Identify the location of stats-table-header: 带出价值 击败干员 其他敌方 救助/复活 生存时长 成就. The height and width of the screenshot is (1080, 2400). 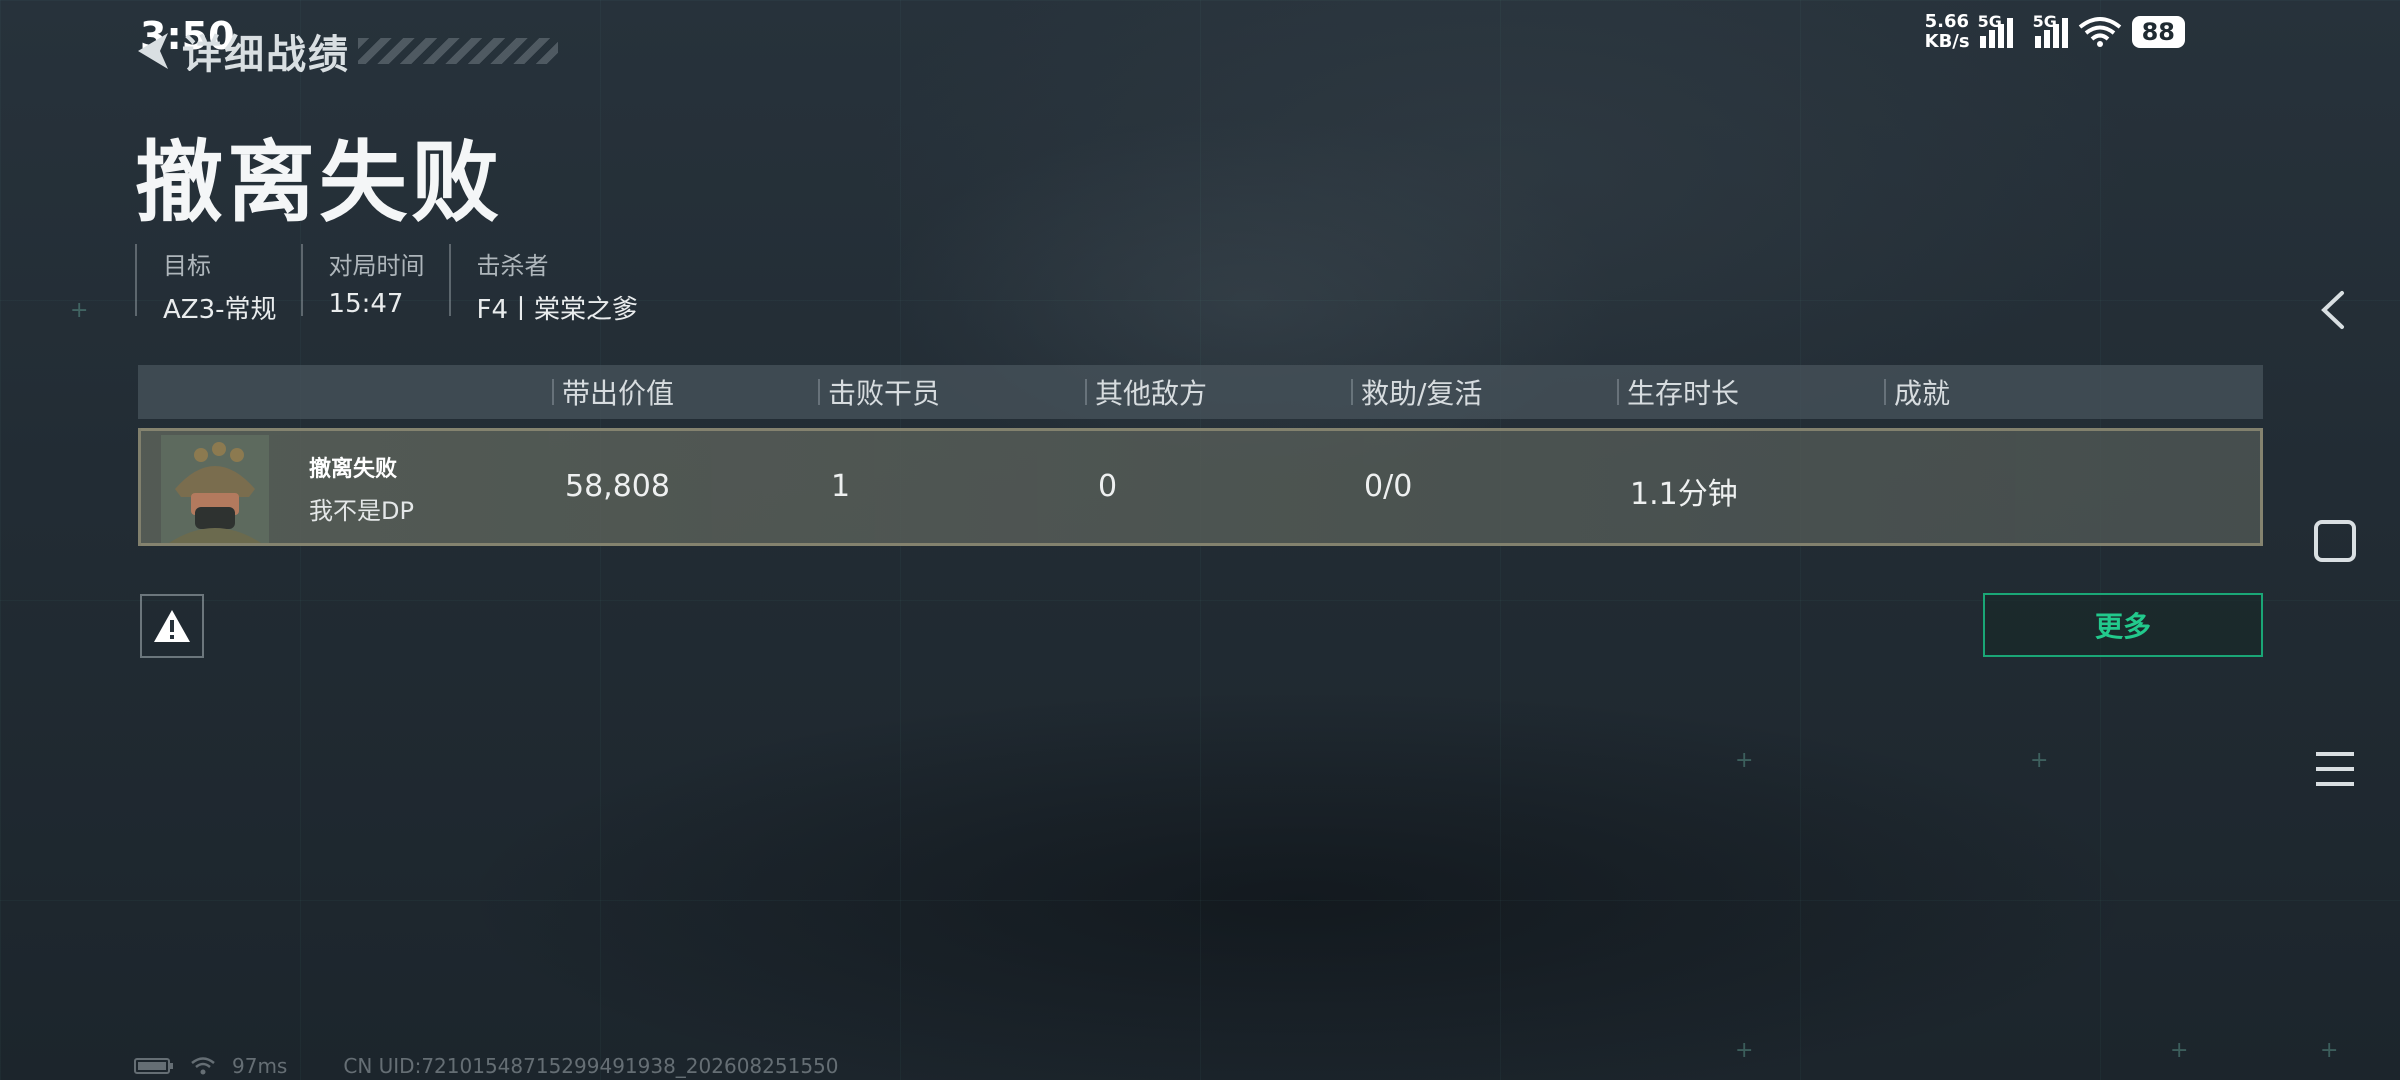
(1200, 392).